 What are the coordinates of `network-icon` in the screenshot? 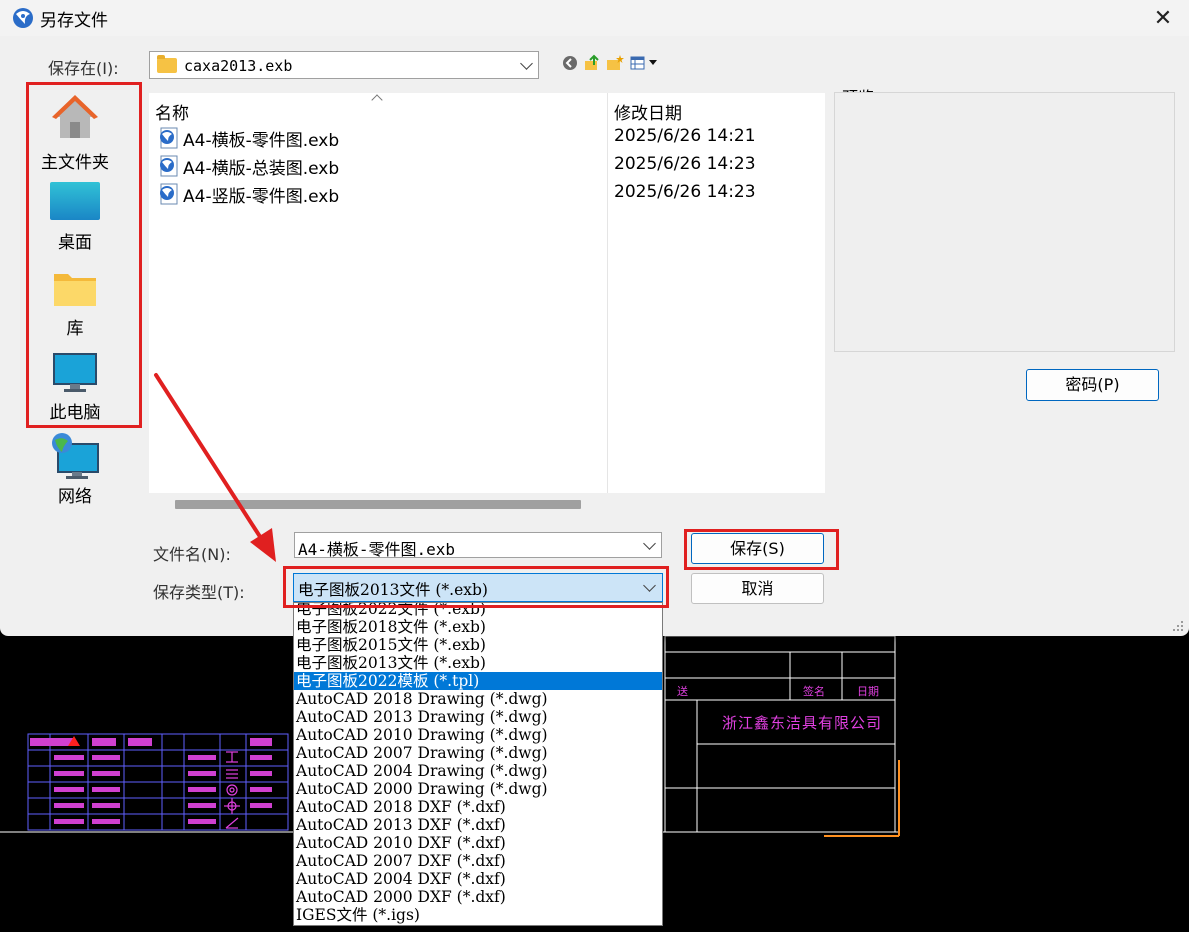 It's located at (75, 456).